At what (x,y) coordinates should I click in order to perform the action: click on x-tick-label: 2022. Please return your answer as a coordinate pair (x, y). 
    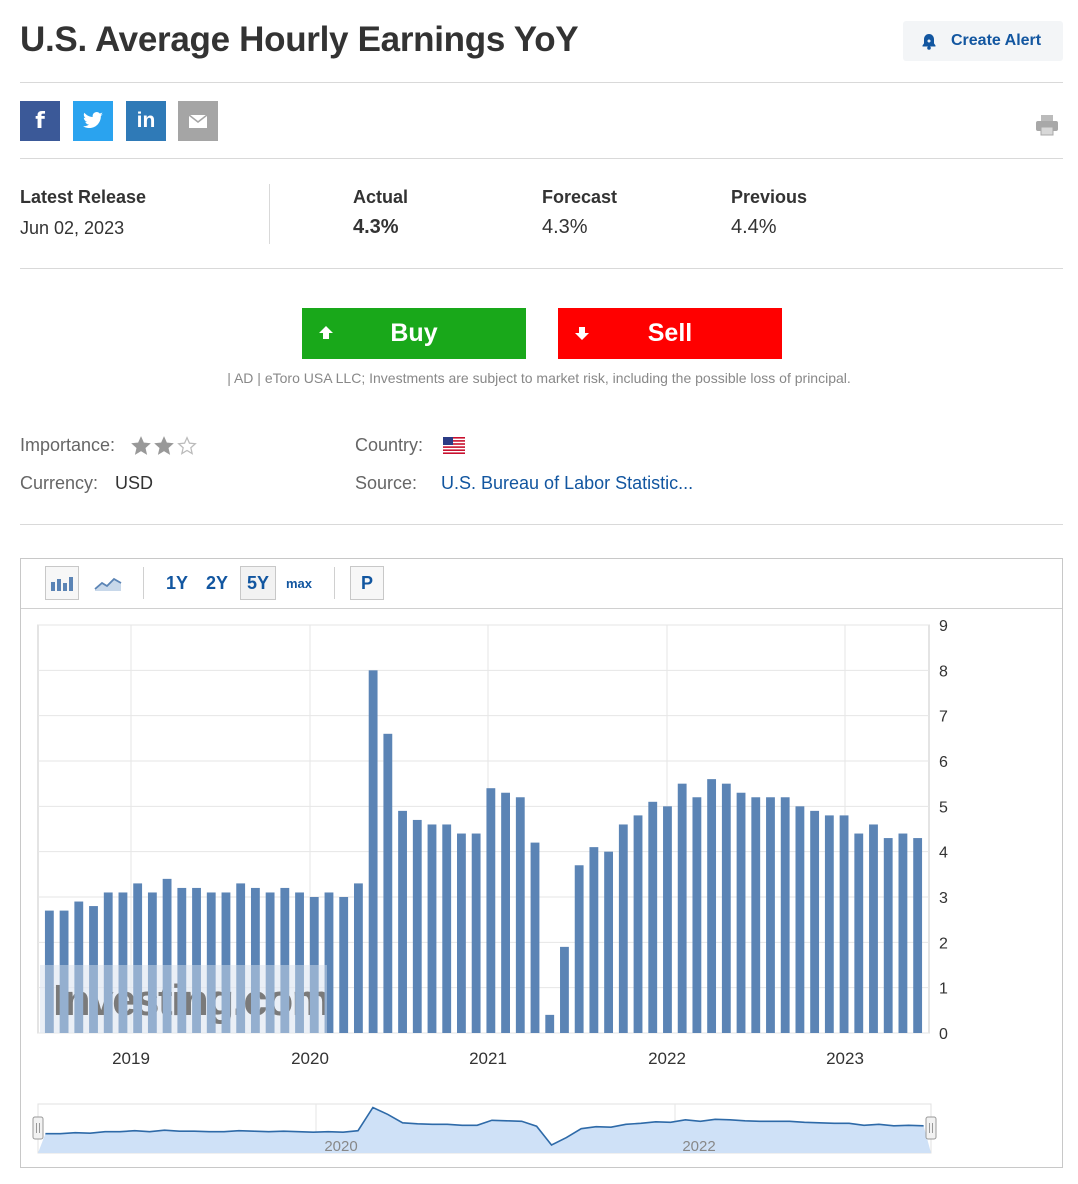
    Looking at the image, I should click on (667, 1058).